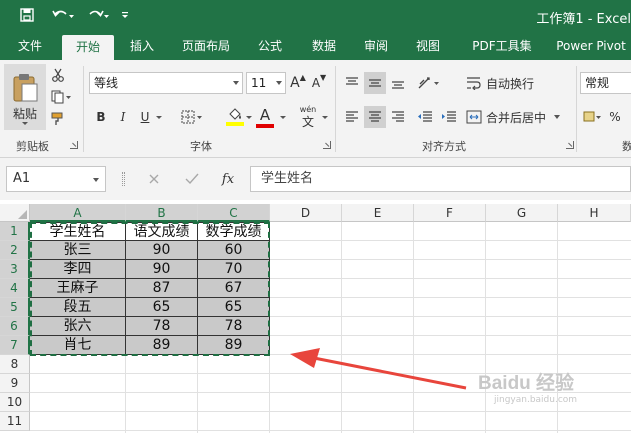 The image size is (631, 433). What do you see at coordinates (78, 345) in the screenshot?
I see `cell-a7: 肖七` at bounding box center [78, 345].